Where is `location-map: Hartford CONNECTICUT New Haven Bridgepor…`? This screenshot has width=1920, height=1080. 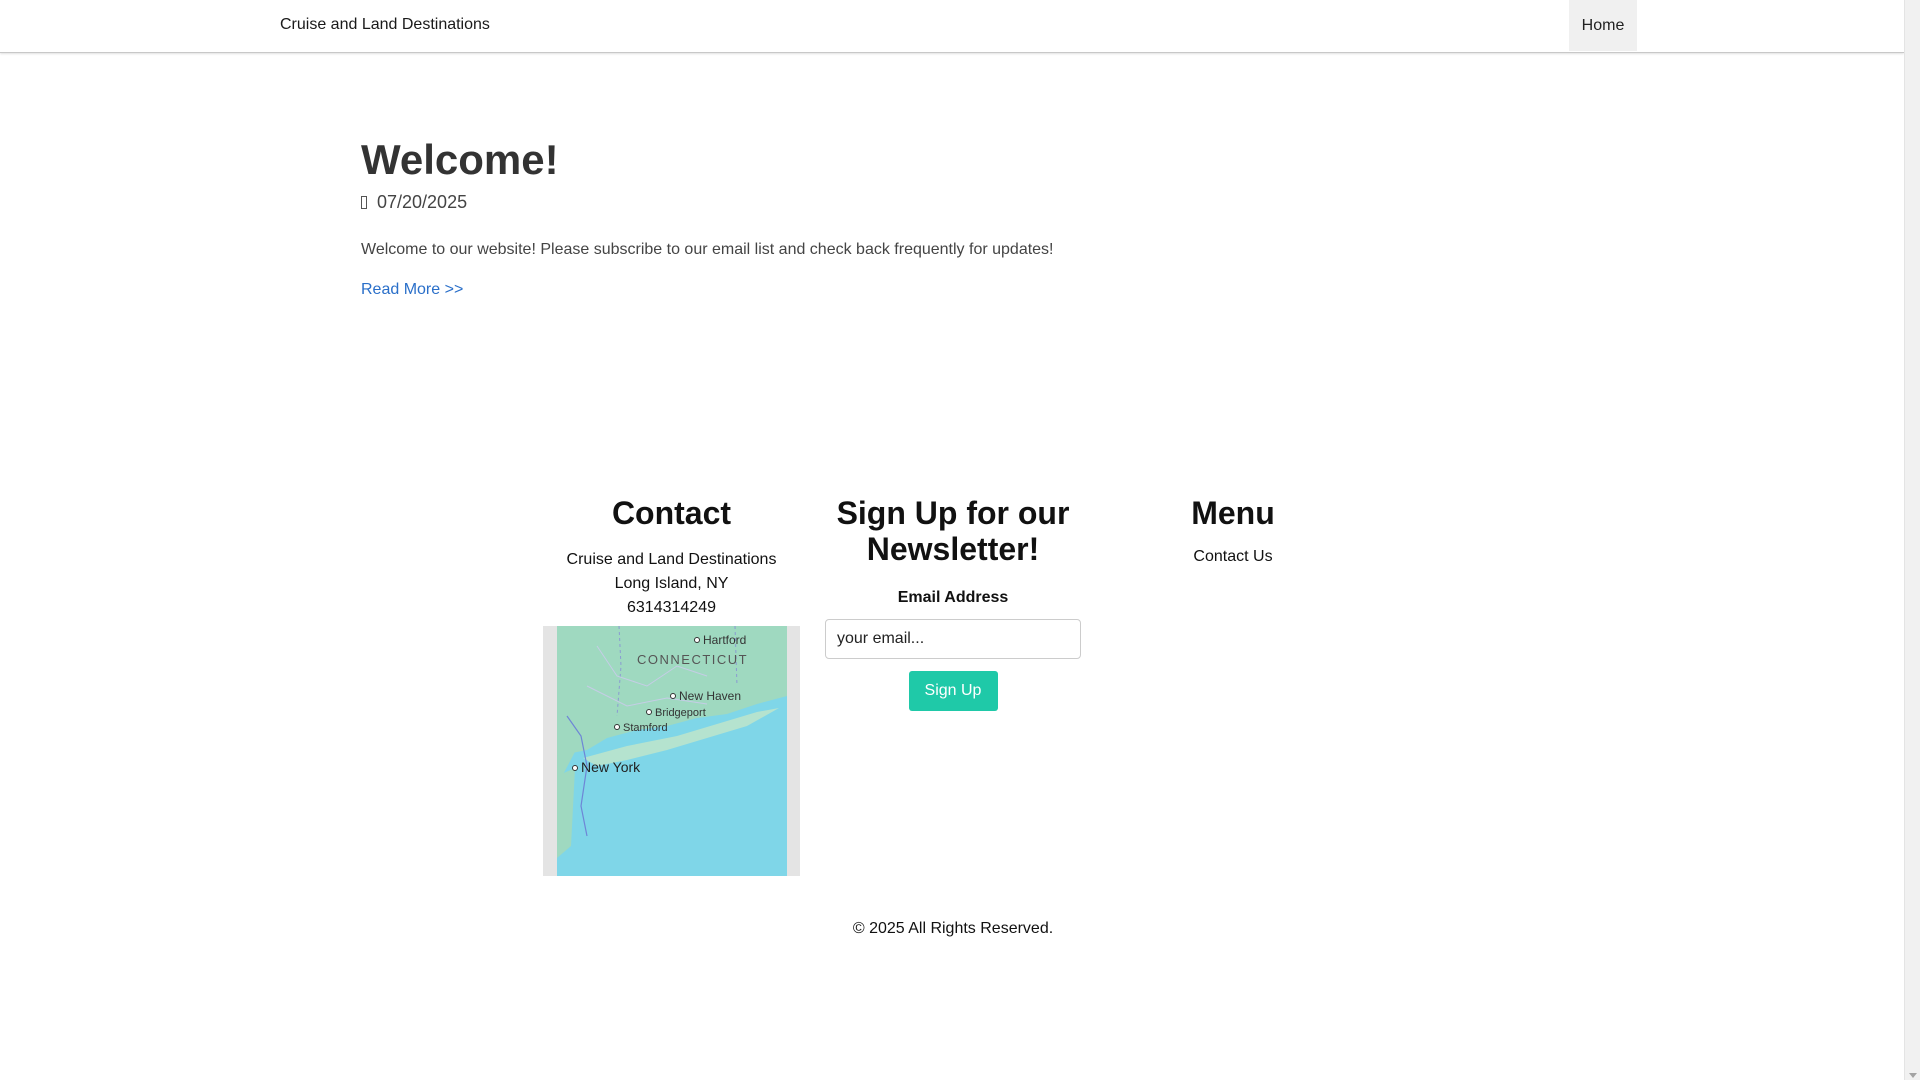 location-map: Hartford CONNECTICUT New Haven Bridgepor… is located at coordinates (671, 751).